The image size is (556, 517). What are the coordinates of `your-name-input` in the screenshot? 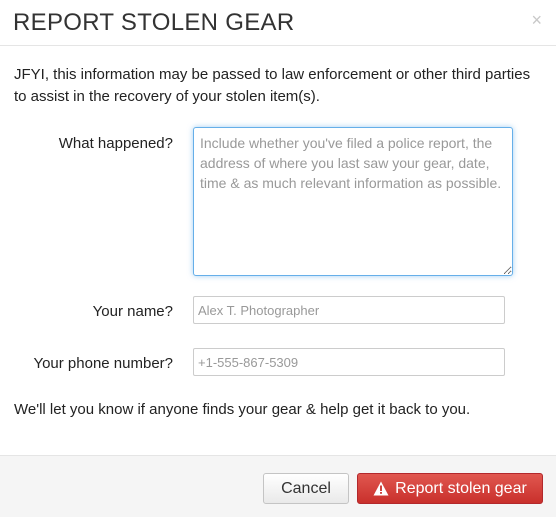 It's located at (349, 310).